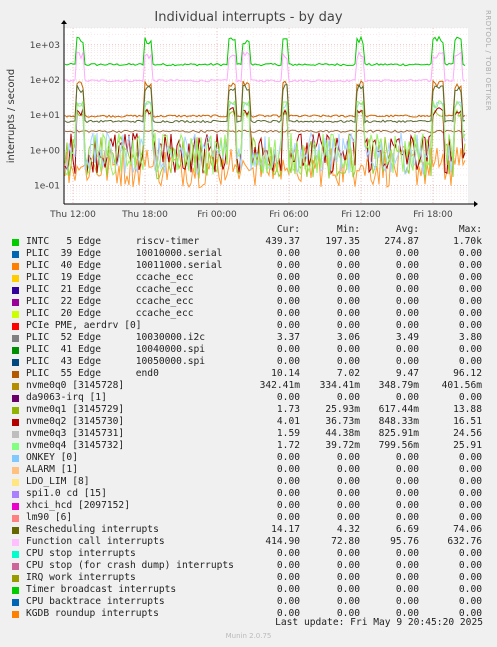 The image size is (497, 647). Describe the element at coordinates (45, 116) in the screenshot. I see `y-tick-label: 1e+01` at that location.